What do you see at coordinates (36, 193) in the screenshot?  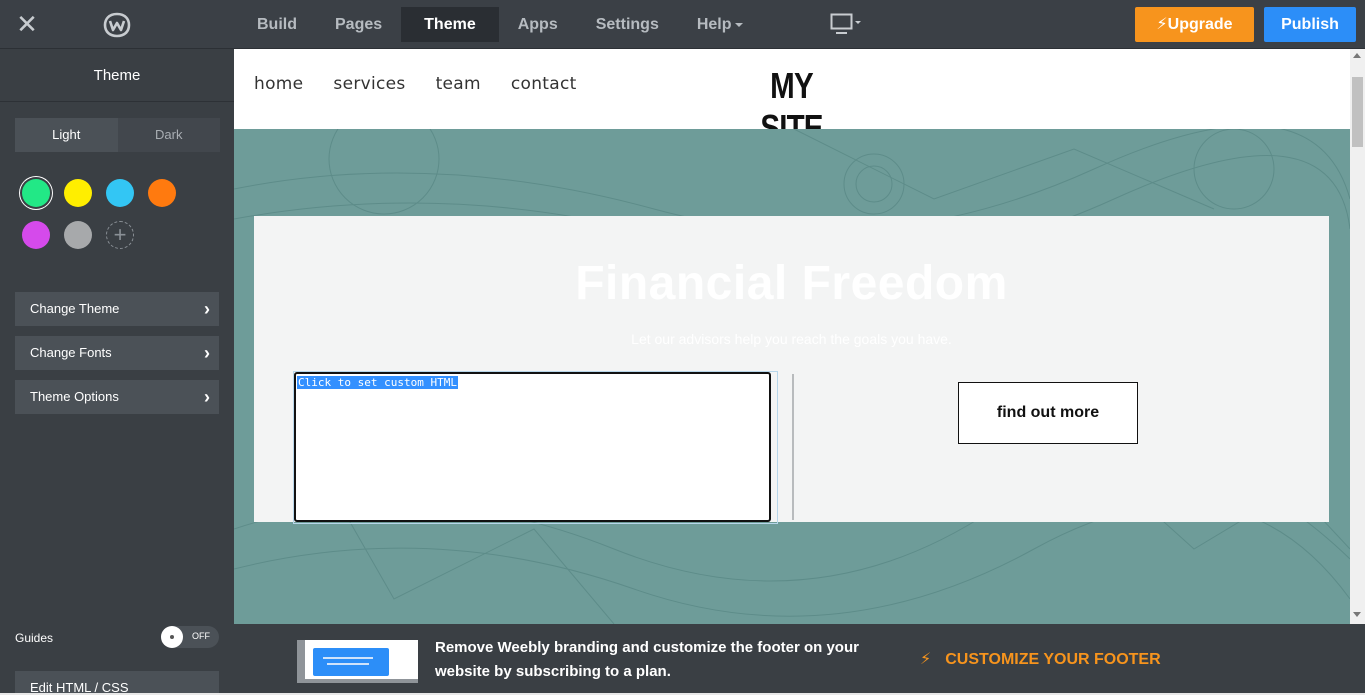 I see `color-swatch-green` at bounding box center [36, 193].